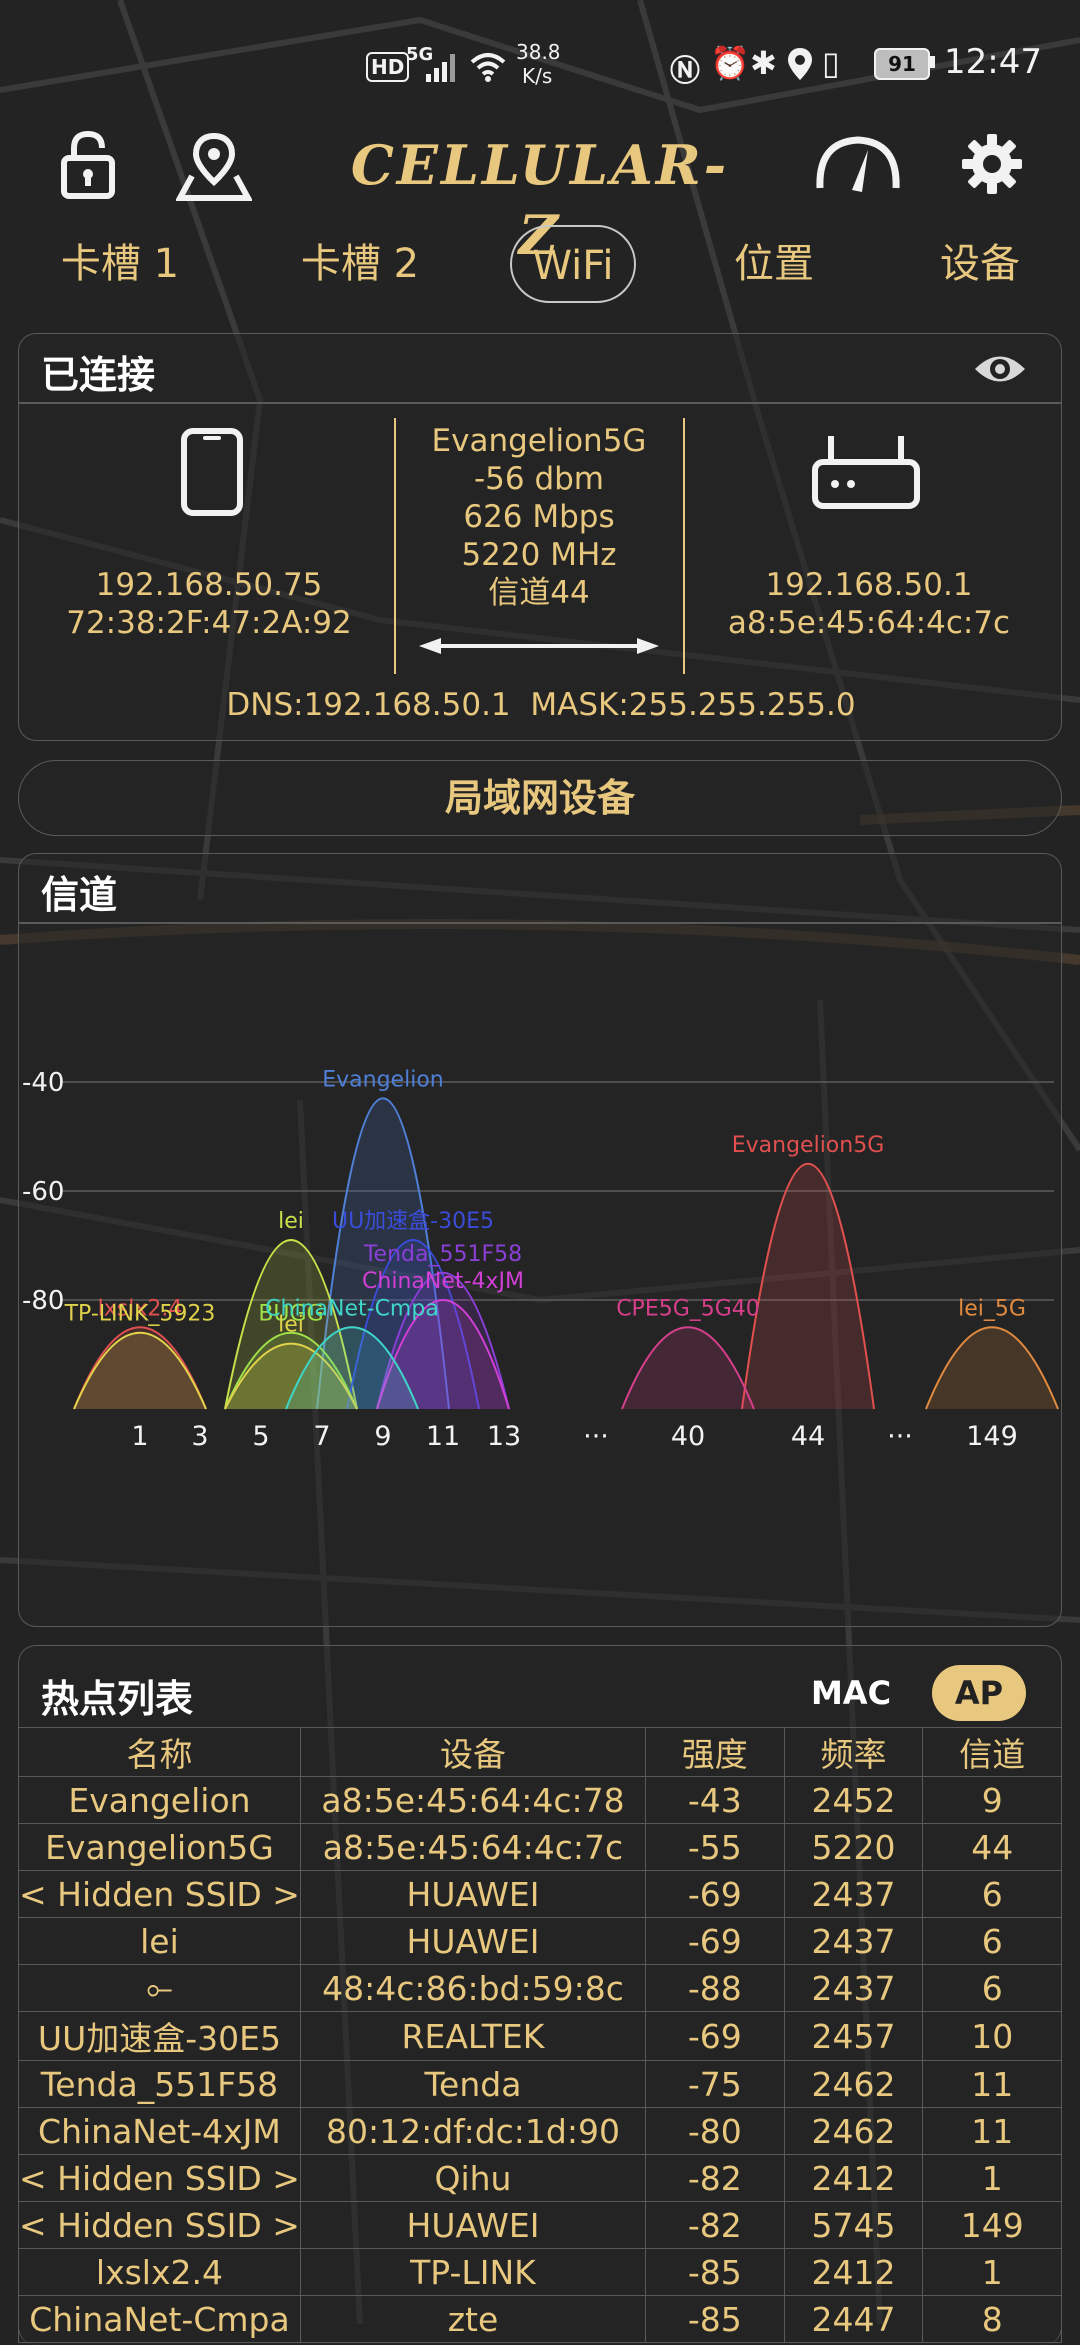 Image resolution: width=1080 pixels, height=2345 pixels. Describe the element at coordinates (992, 2131) in the screenshot. I see `cell-channel: 11` at that location.